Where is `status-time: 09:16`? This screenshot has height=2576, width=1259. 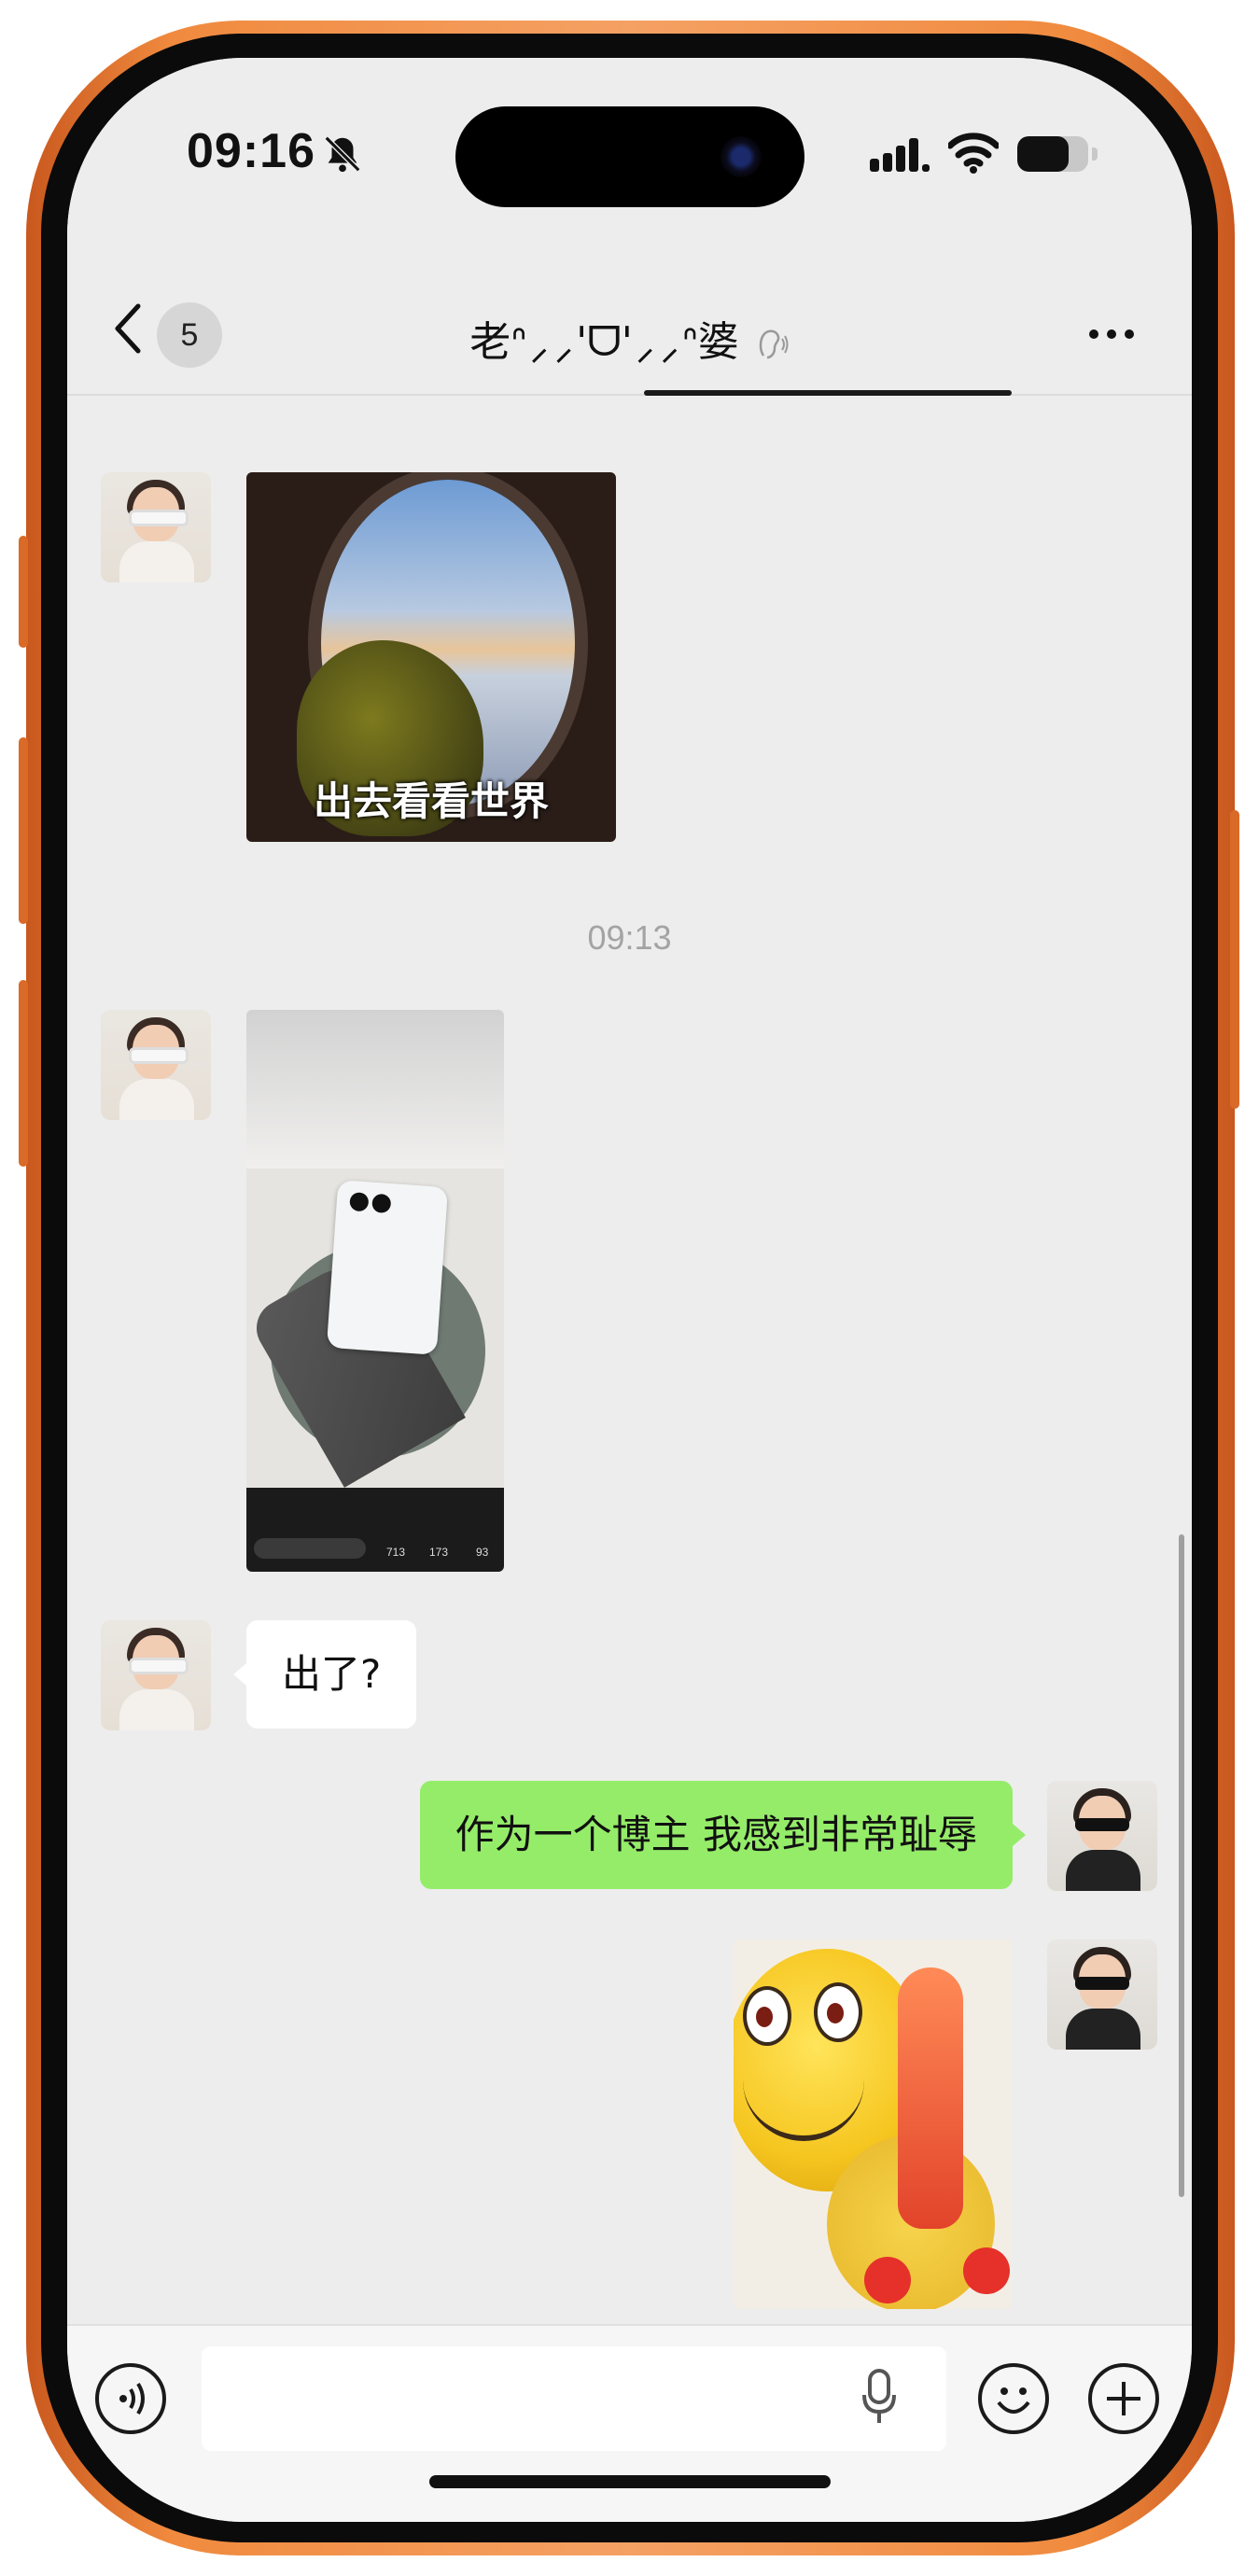
status-time: 09:16 is located at coordinates (251, 151).